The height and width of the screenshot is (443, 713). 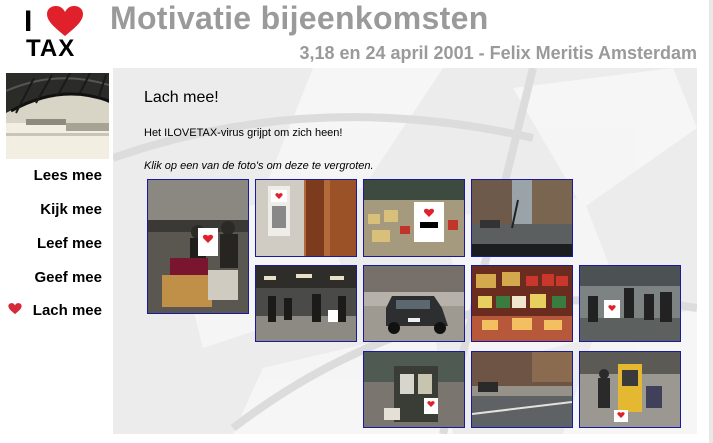 What do you see at coordinates (243, 133) in the screenshot?
I see `content-text: Het ILOVETAX-virus grijpt om zich heen!` at bounding box center [243, 133].